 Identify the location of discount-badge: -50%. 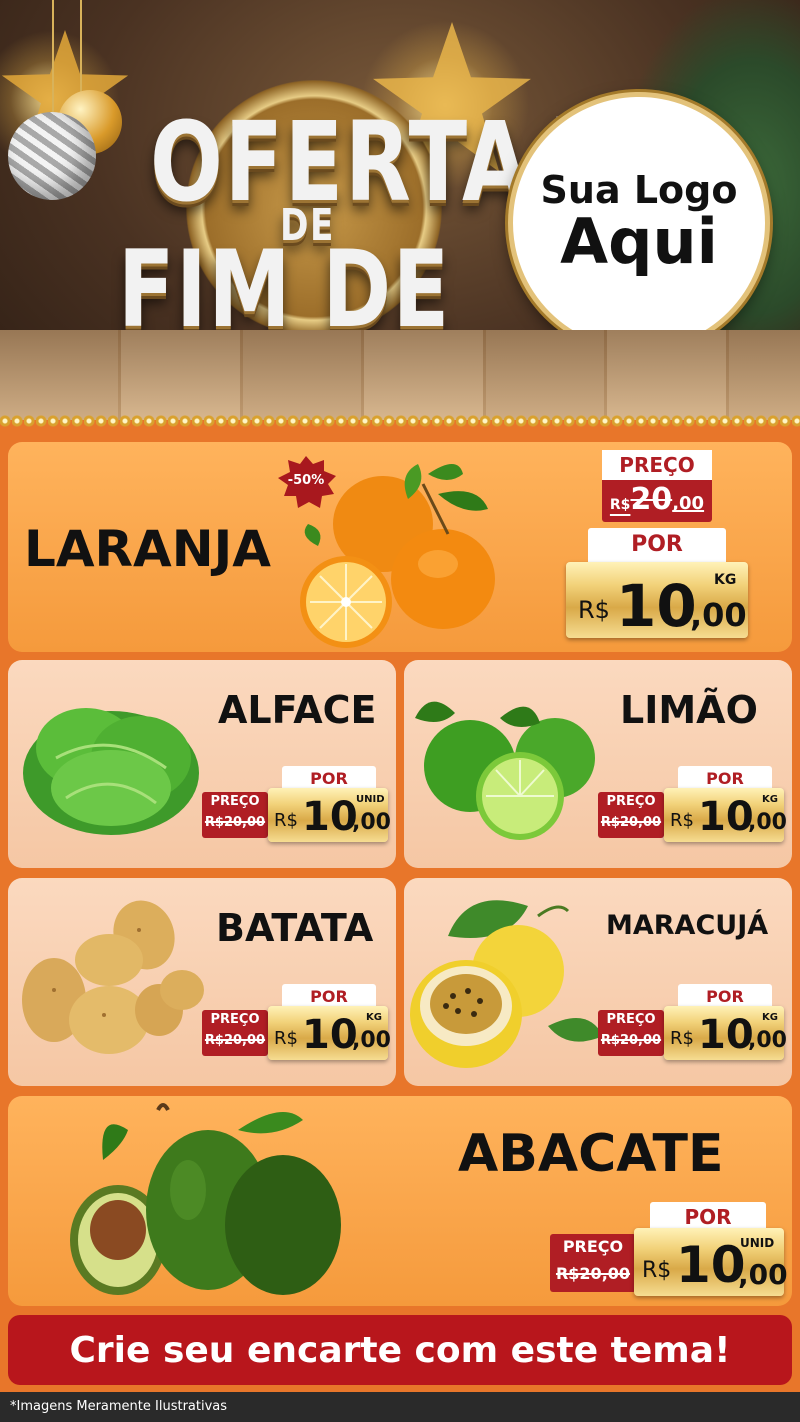
(306, 482).